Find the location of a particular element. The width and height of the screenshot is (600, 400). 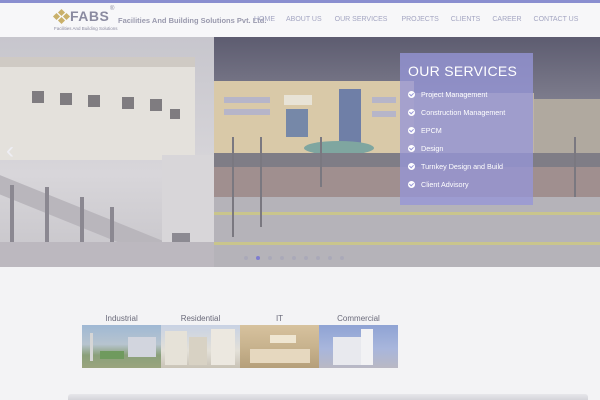

category-label-commercial: Commercial is located at coordinates (358, 318).